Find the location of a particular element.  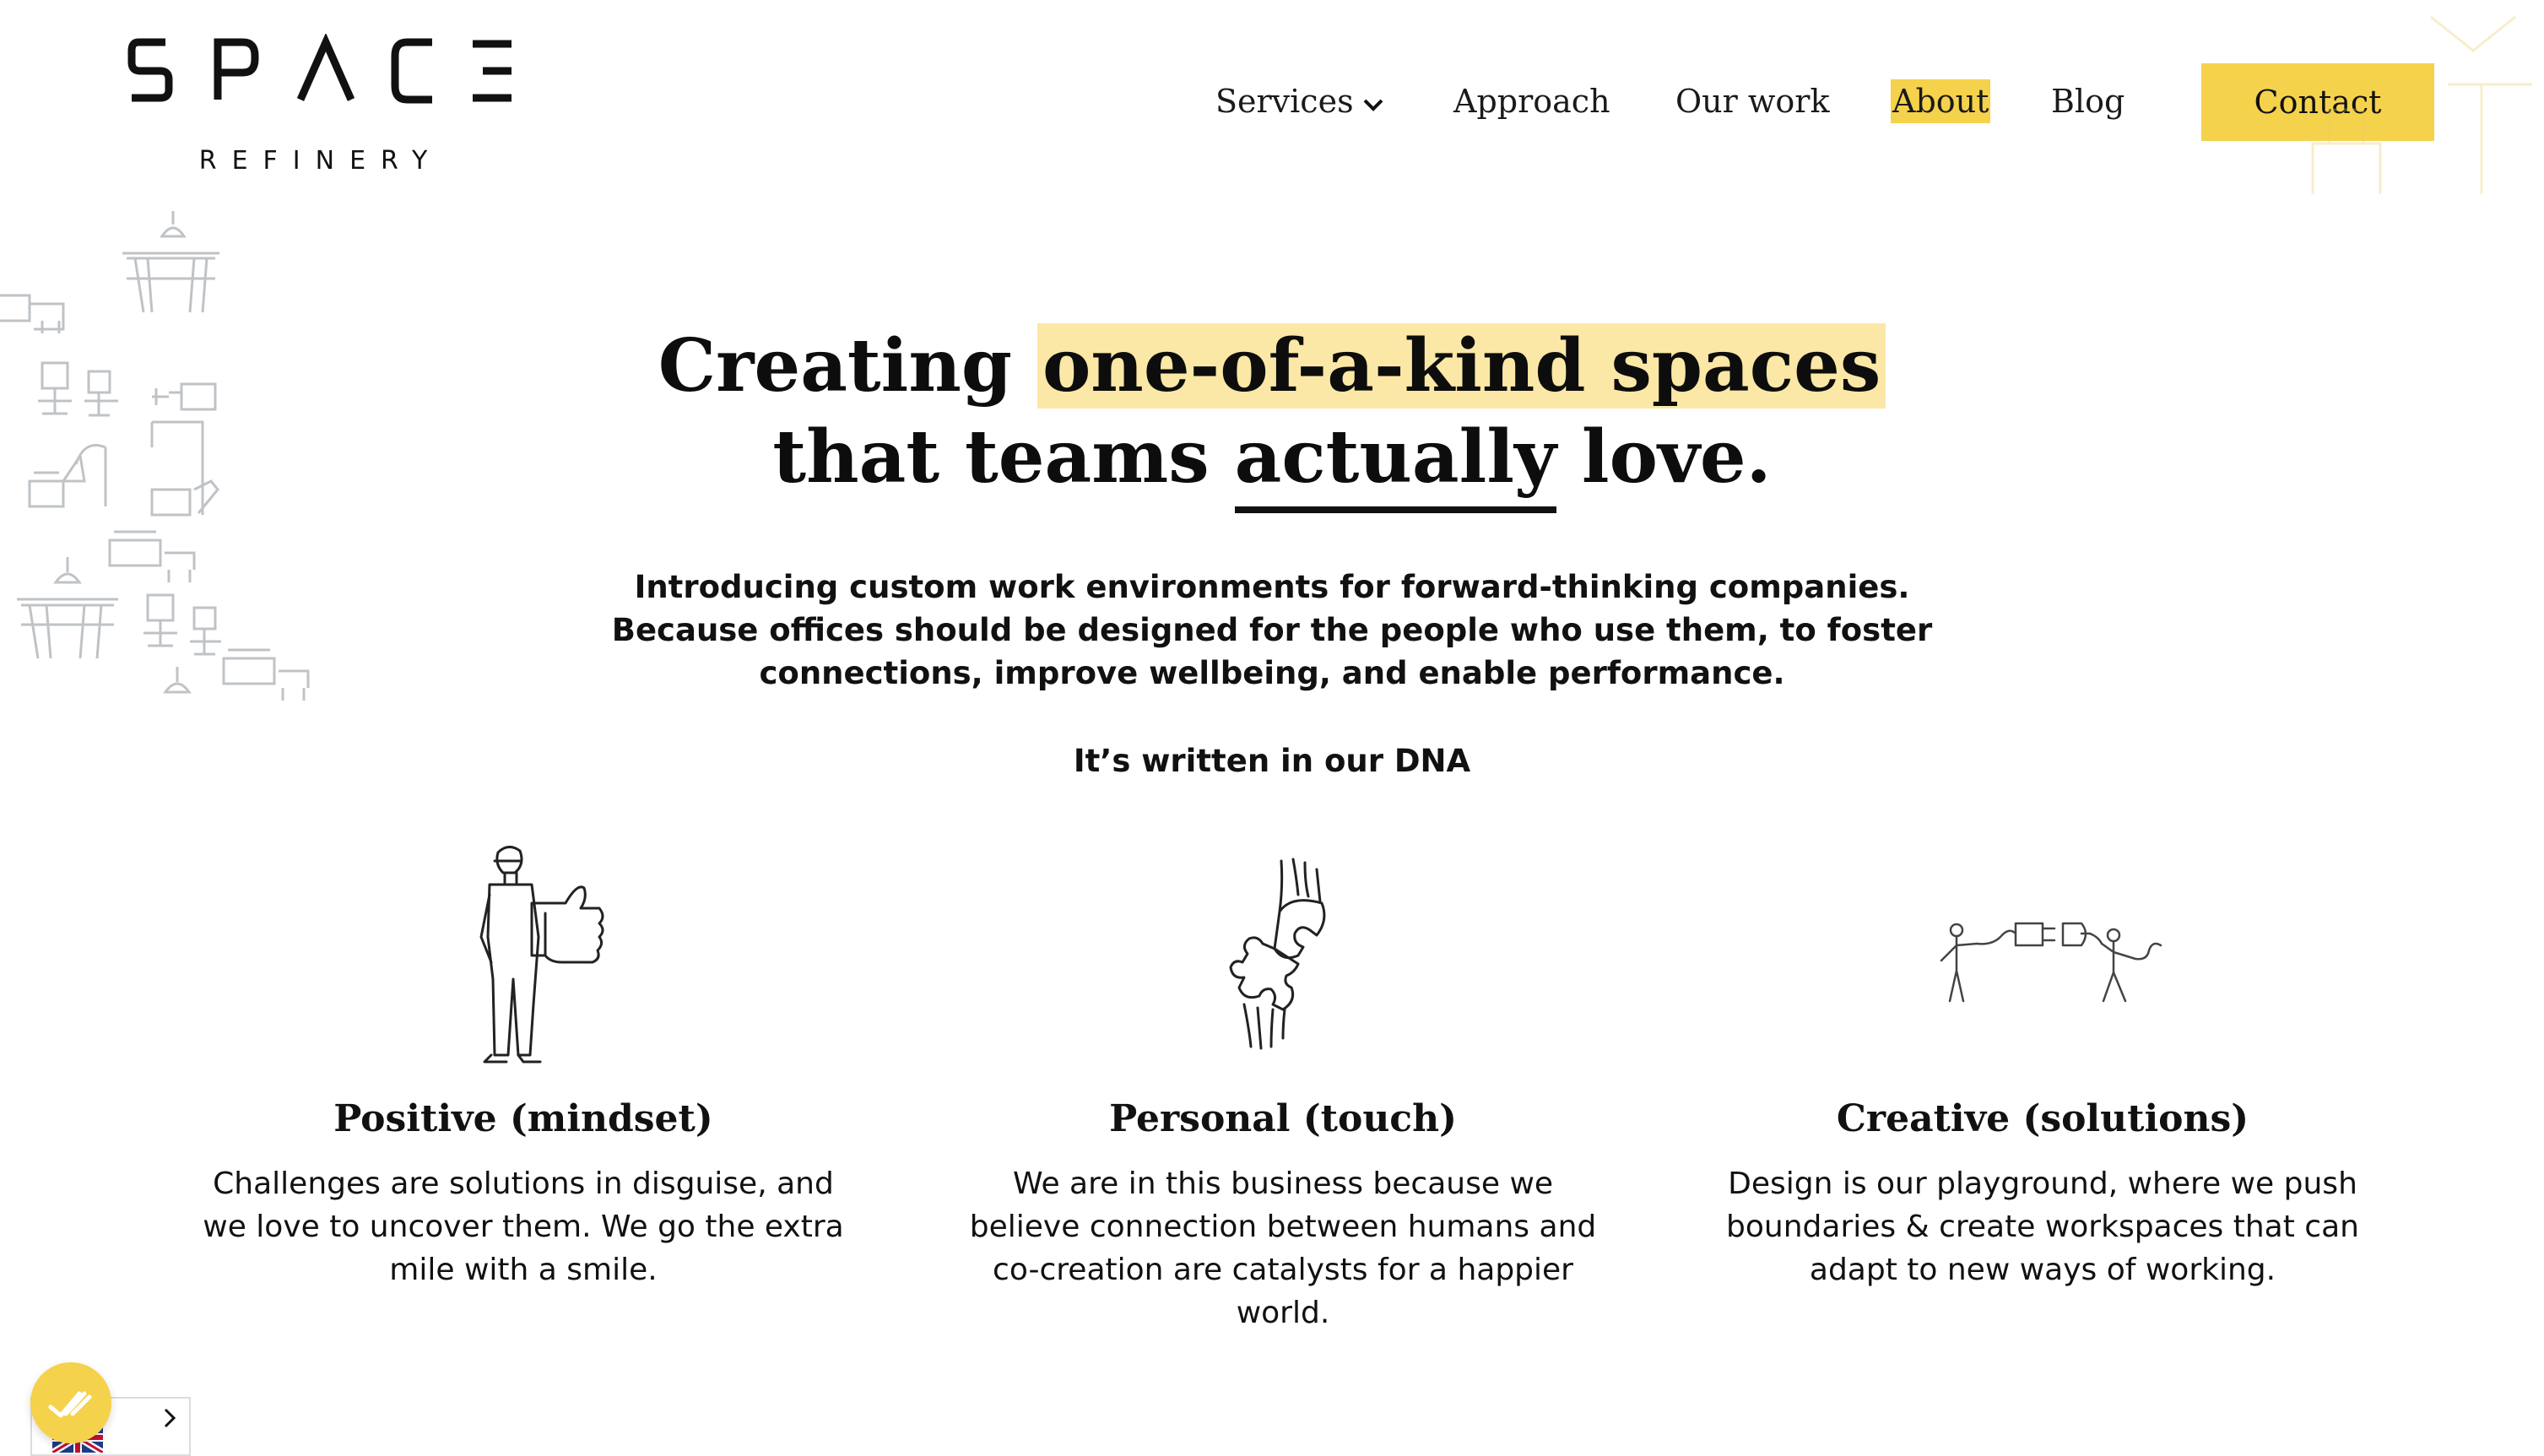

nav-about-label: About is located at coordinates (1941, 101).